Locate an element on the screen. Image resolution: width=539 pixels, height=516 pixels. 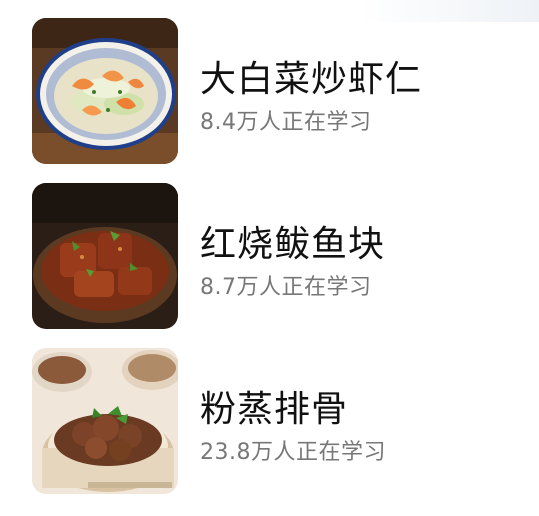
recipe-thumbnail-shrimp-cabbage is located at coordinates (105, 91).